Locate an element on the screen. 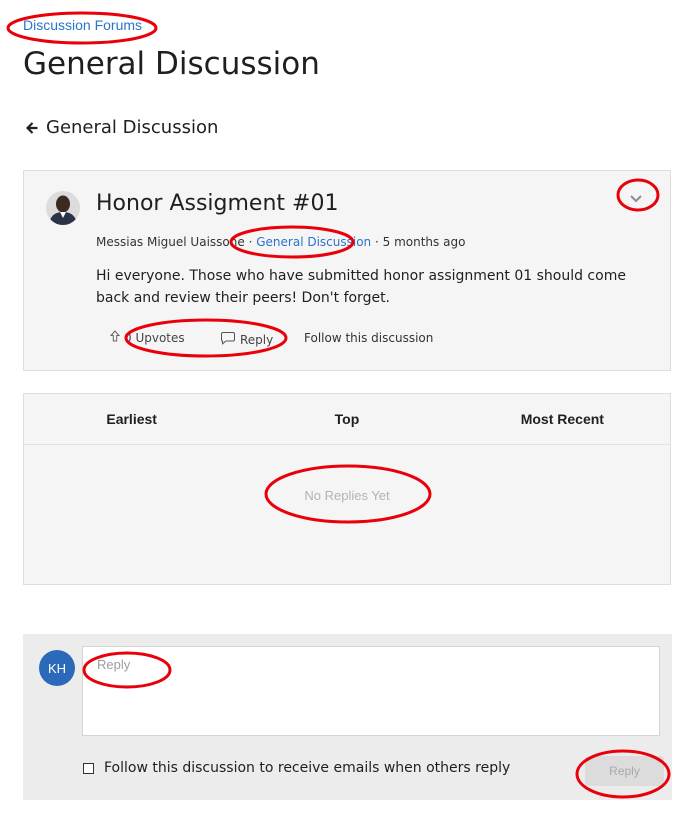  upvote-count: 0 Upvotes is located at coordinates (154, 337).